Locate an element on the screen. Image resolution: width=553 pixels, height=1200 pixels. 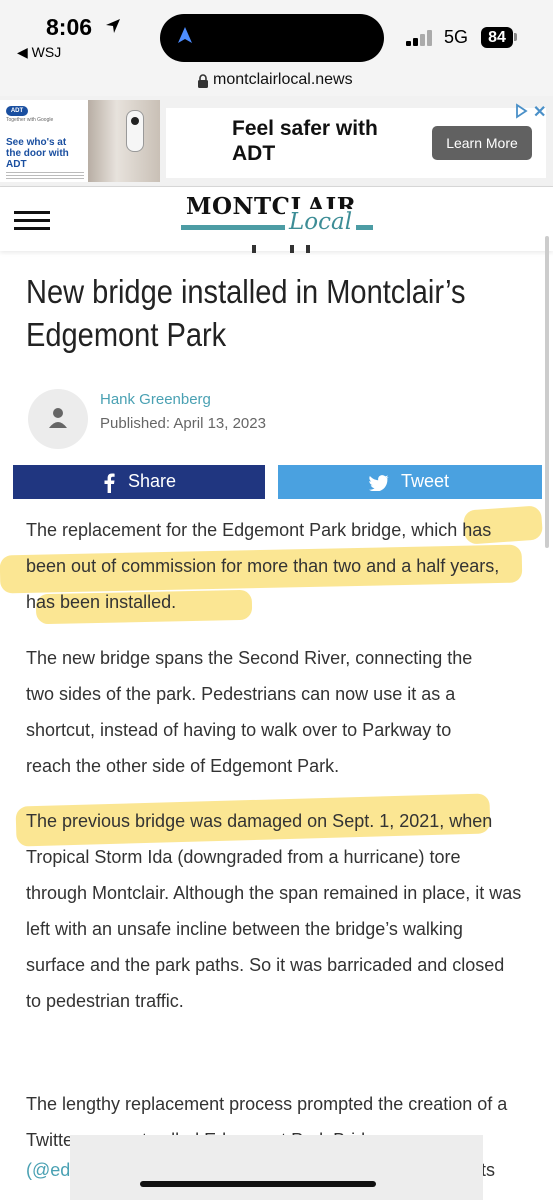
previous-text-remnant is located at coordinates (285, 251).